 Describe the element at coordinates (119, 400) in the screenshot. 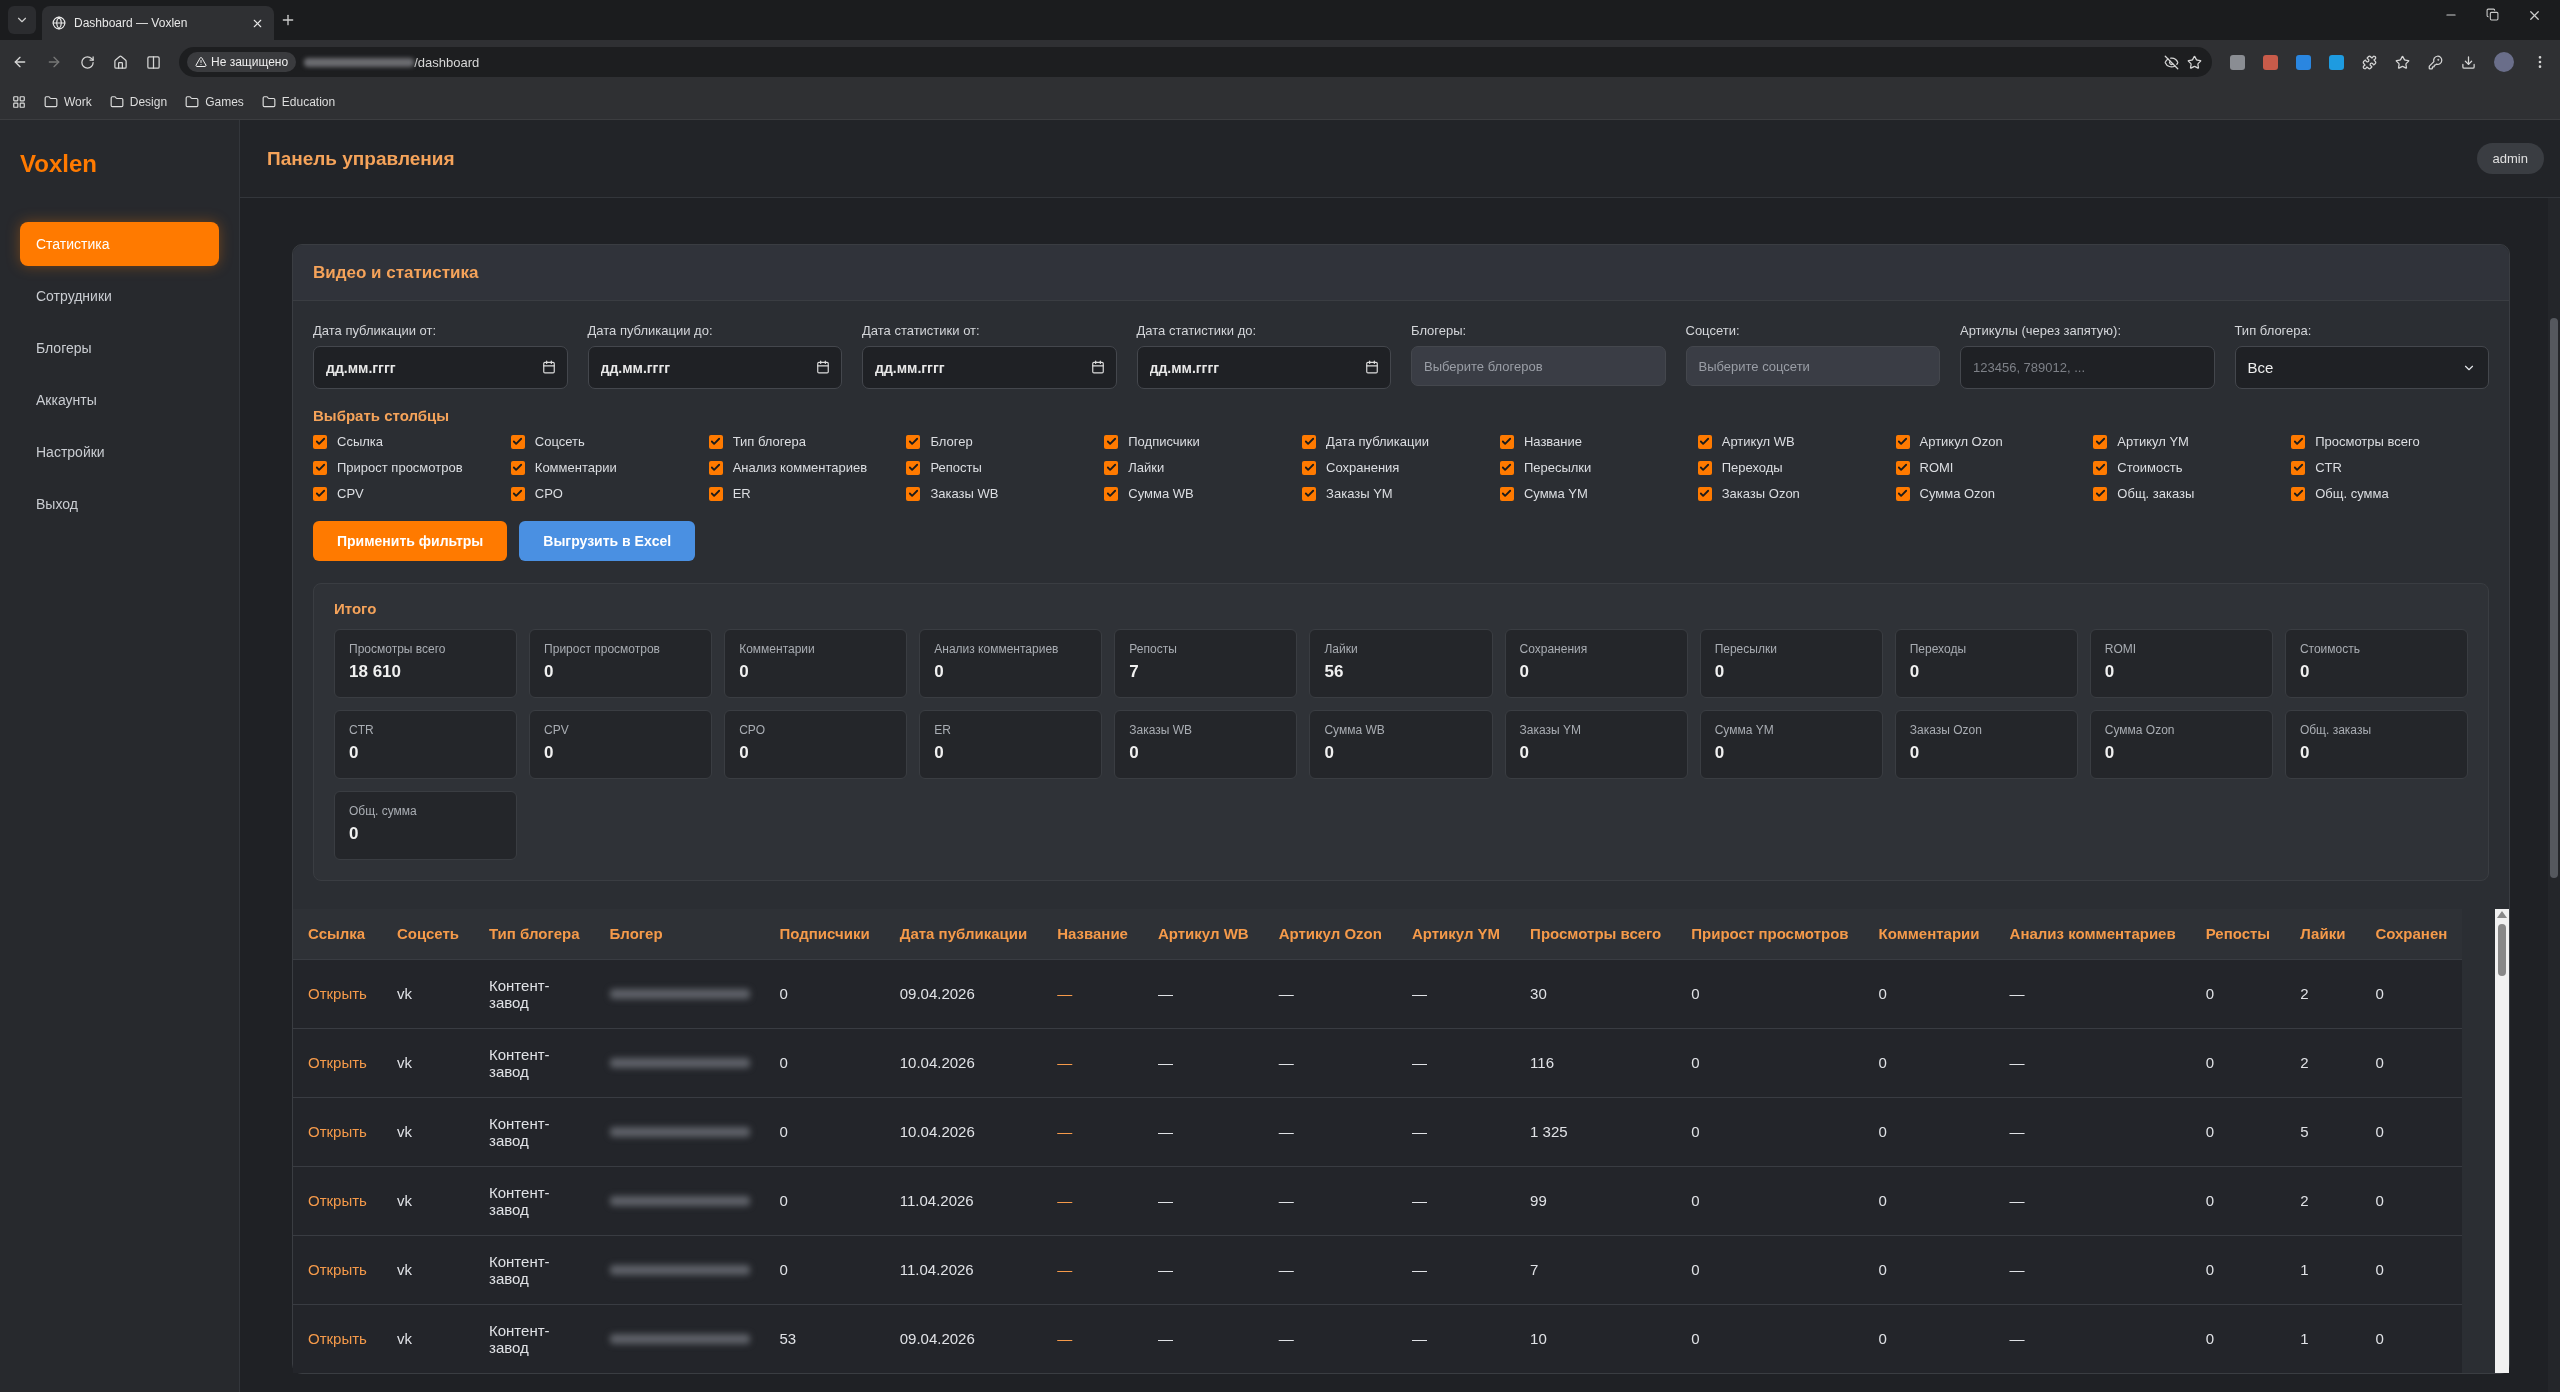

I see `sidebar-item: Аккаунты` at that location.